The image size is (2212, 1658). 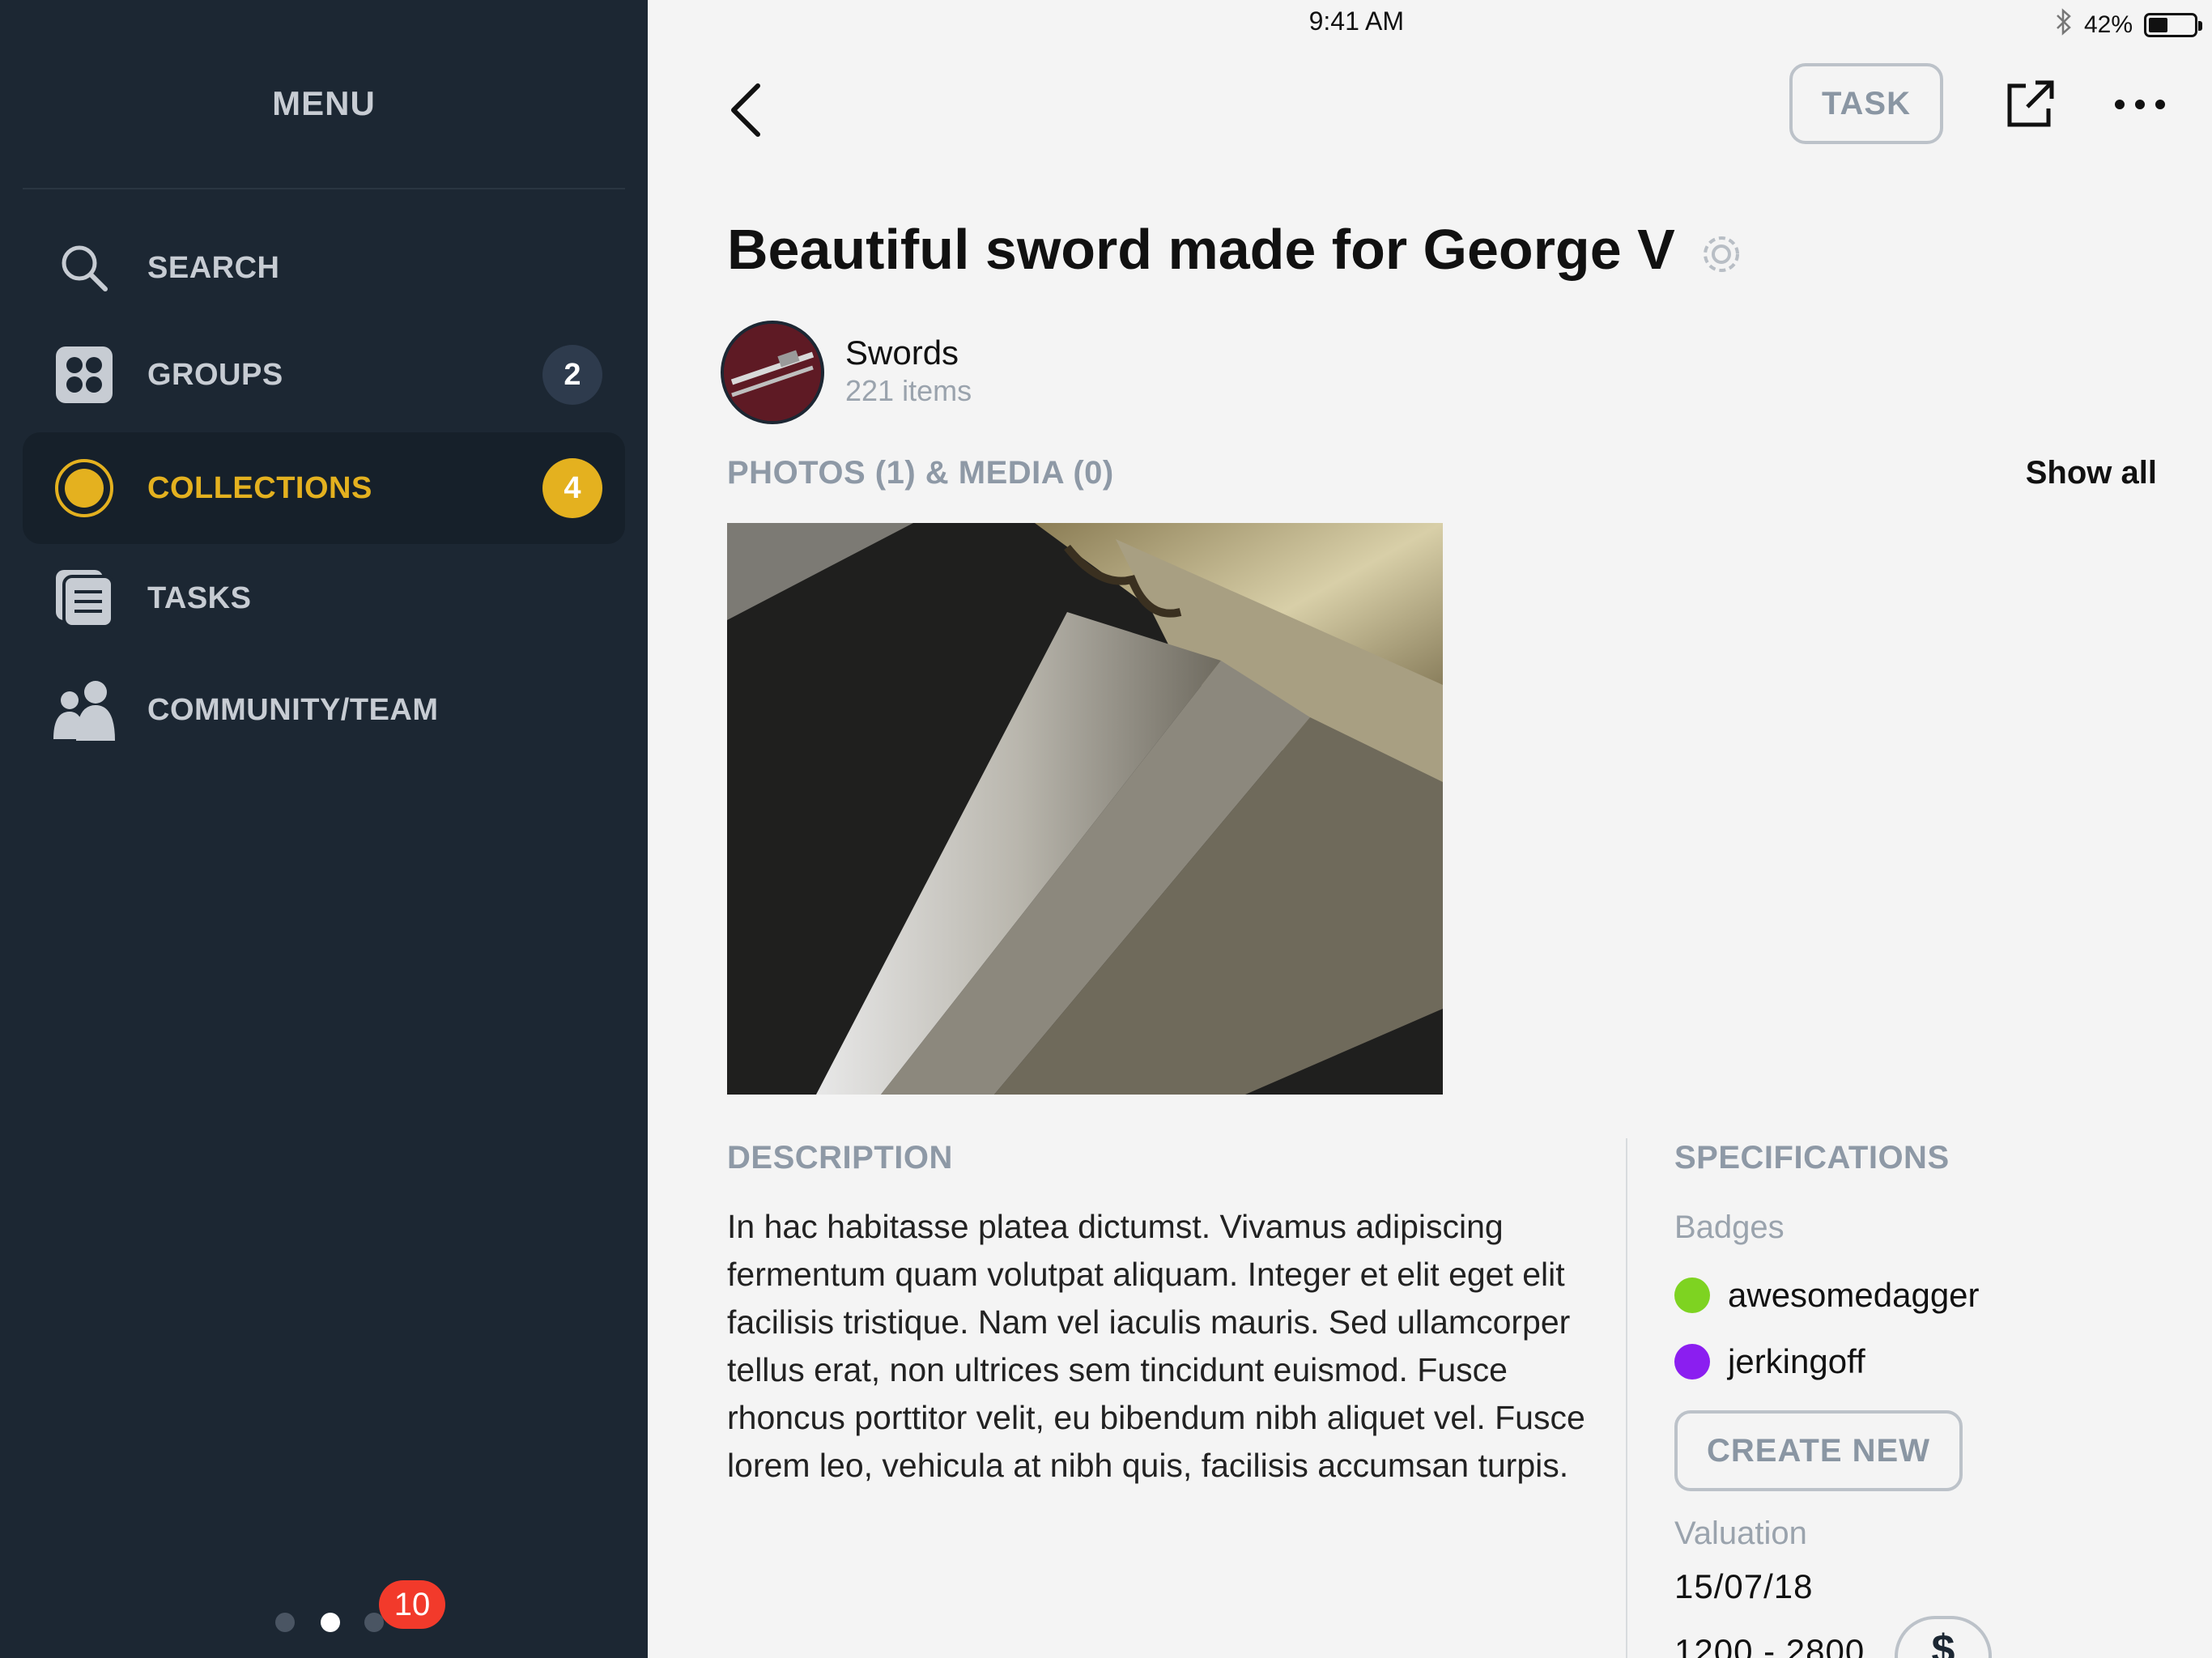 I want to click on sidebar-item-community-team: COMMUNITY/TEAM, so click(x=324, y=710).